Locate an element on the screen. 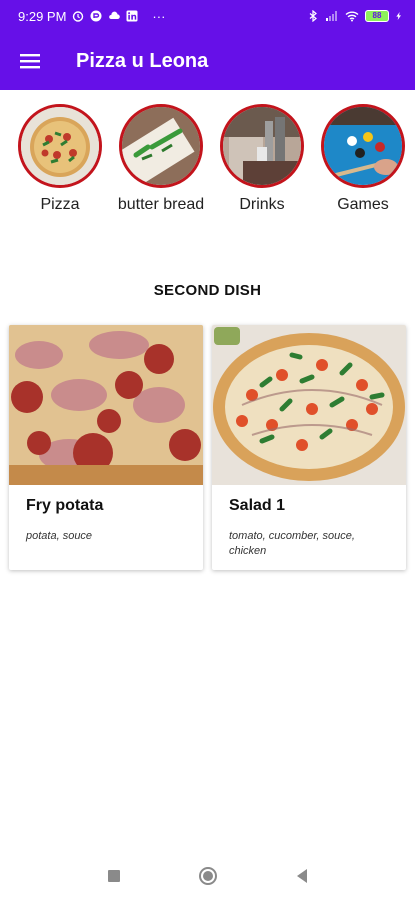 The height and width of the screenshot is (900, 415). billiards-photo is located at coordinates (363, 146).